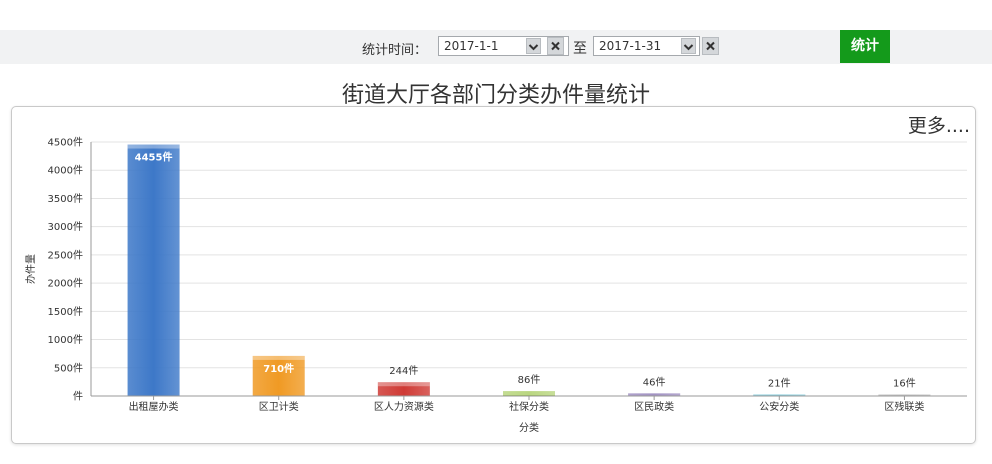 Image resolution: width=992 pixels, height=464 pixels. What do you see at coordinates (65, 227) in the screenshot?
I see `y-tick-label: 3000件` at bounding box center [65, 227].